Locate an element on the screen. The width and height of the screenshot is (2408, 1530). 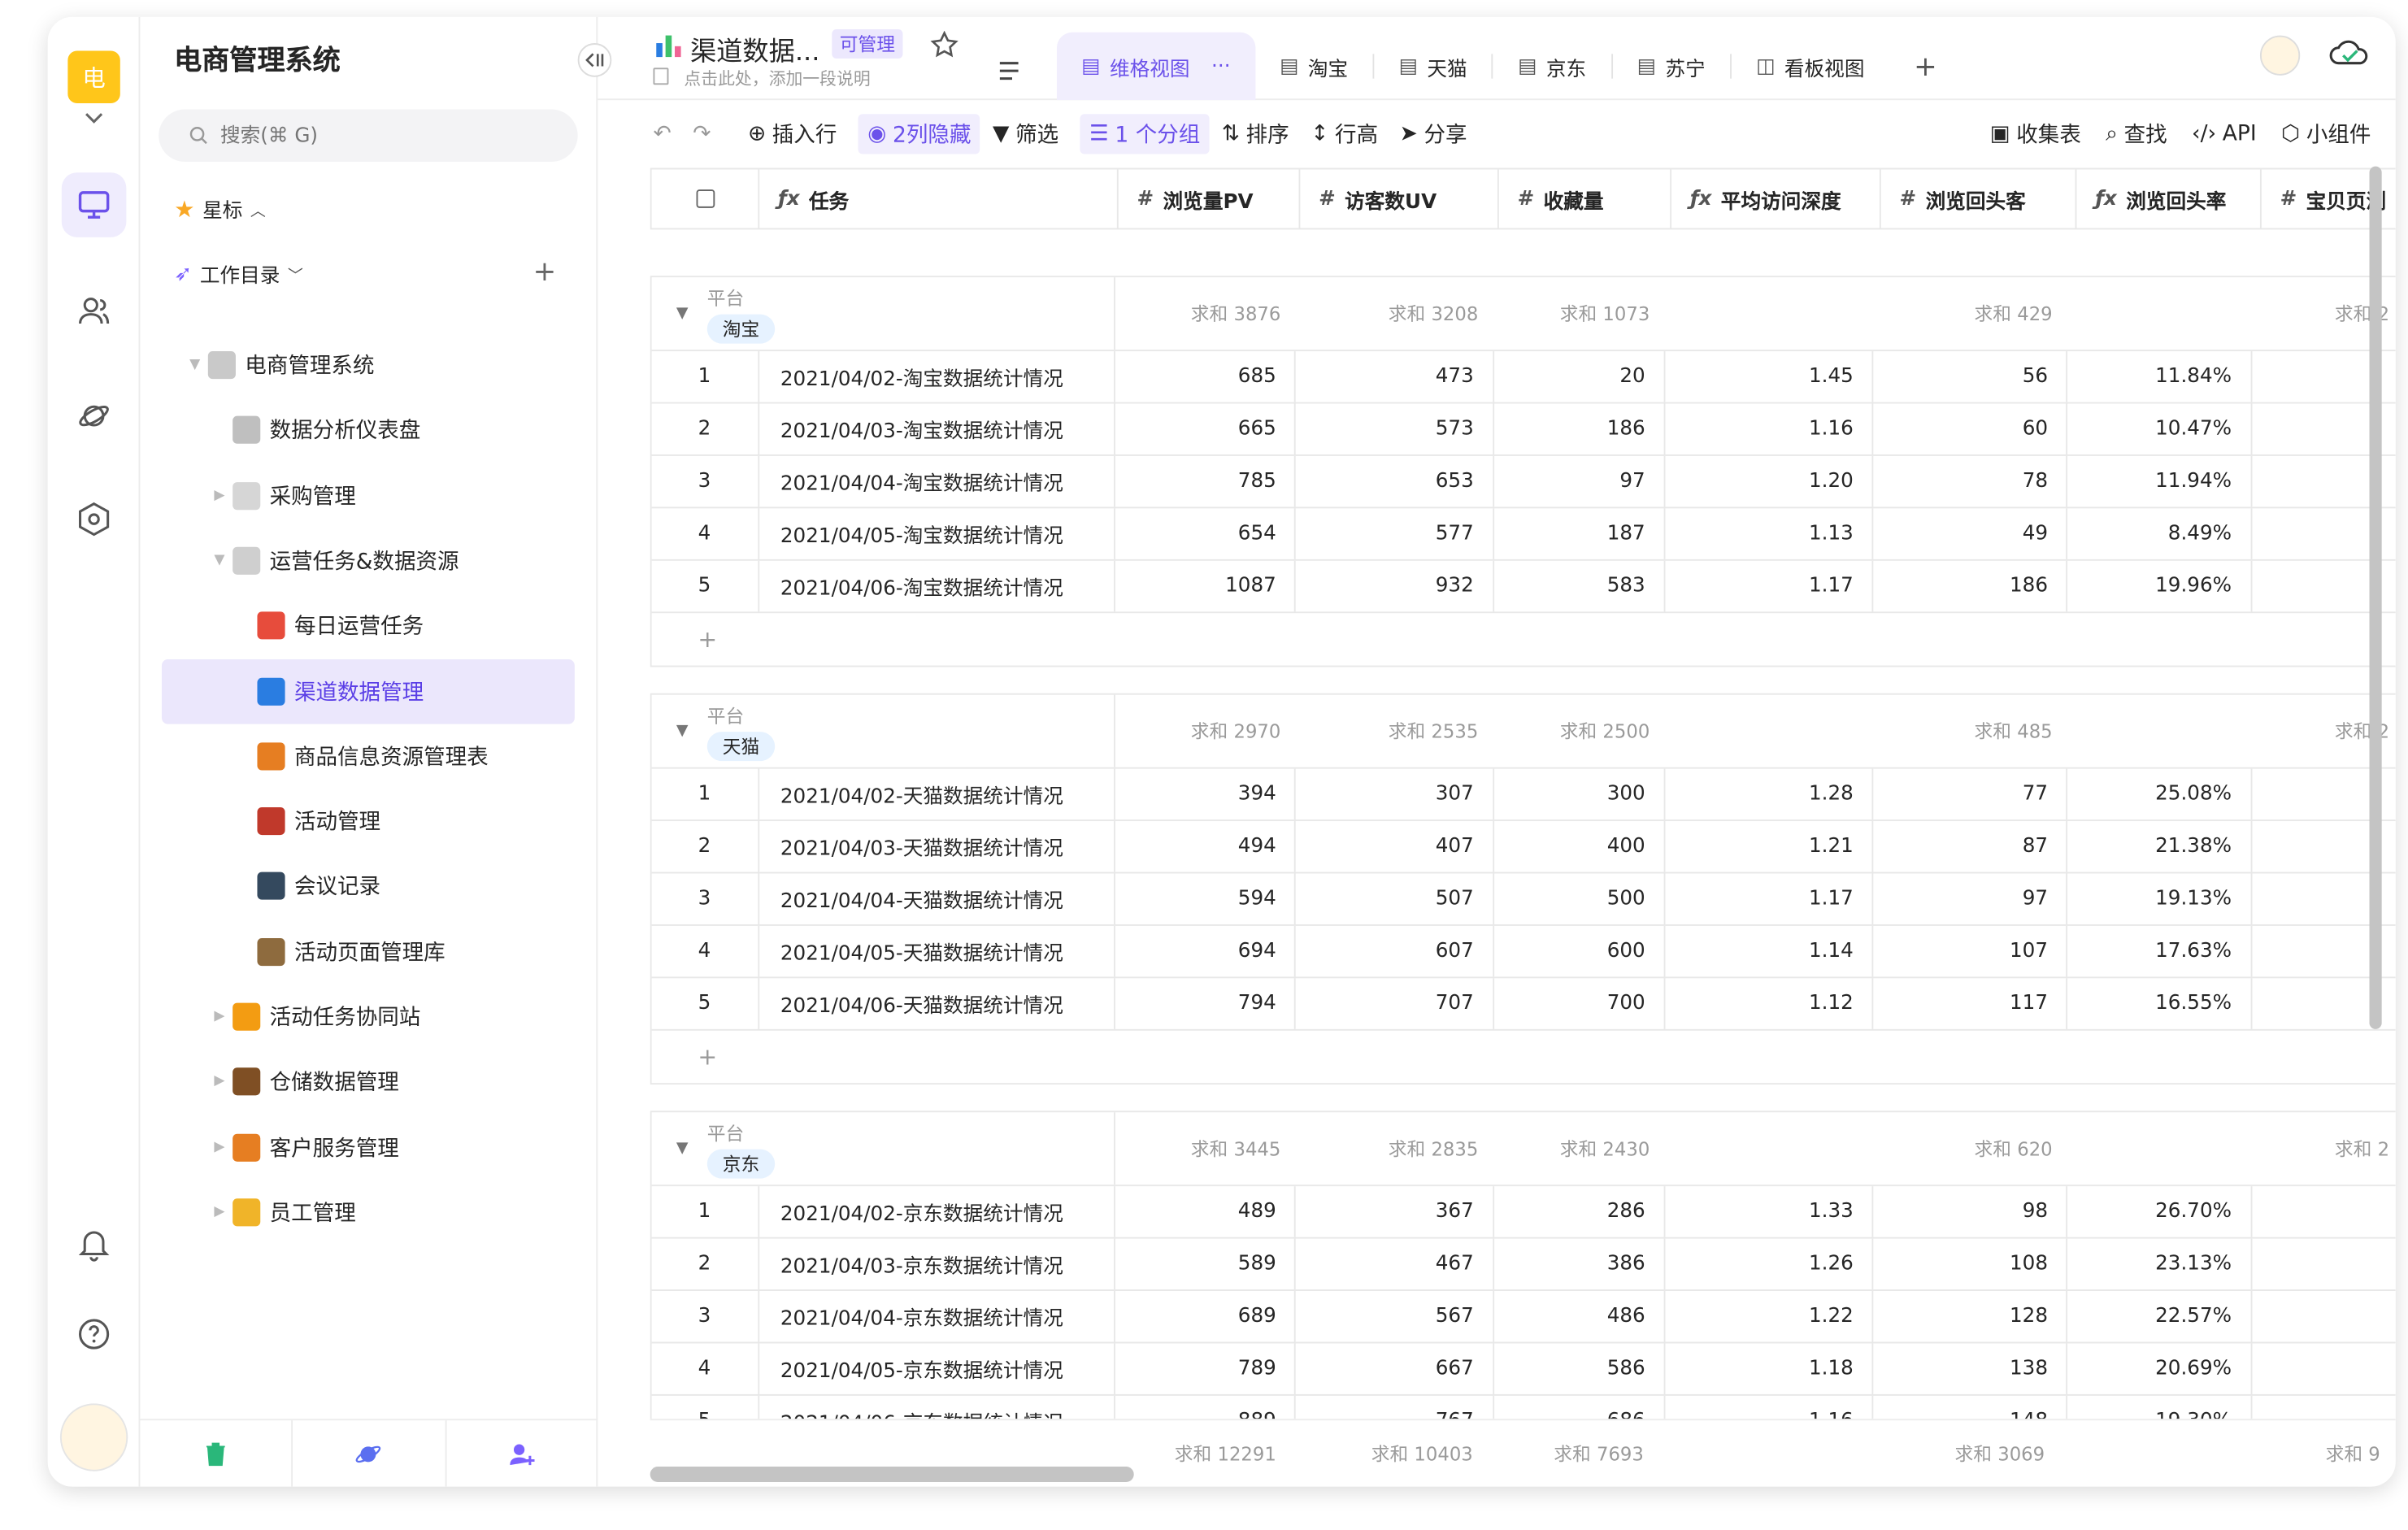
group-sum: 求和 485 is located at coordinates (1970, 731).